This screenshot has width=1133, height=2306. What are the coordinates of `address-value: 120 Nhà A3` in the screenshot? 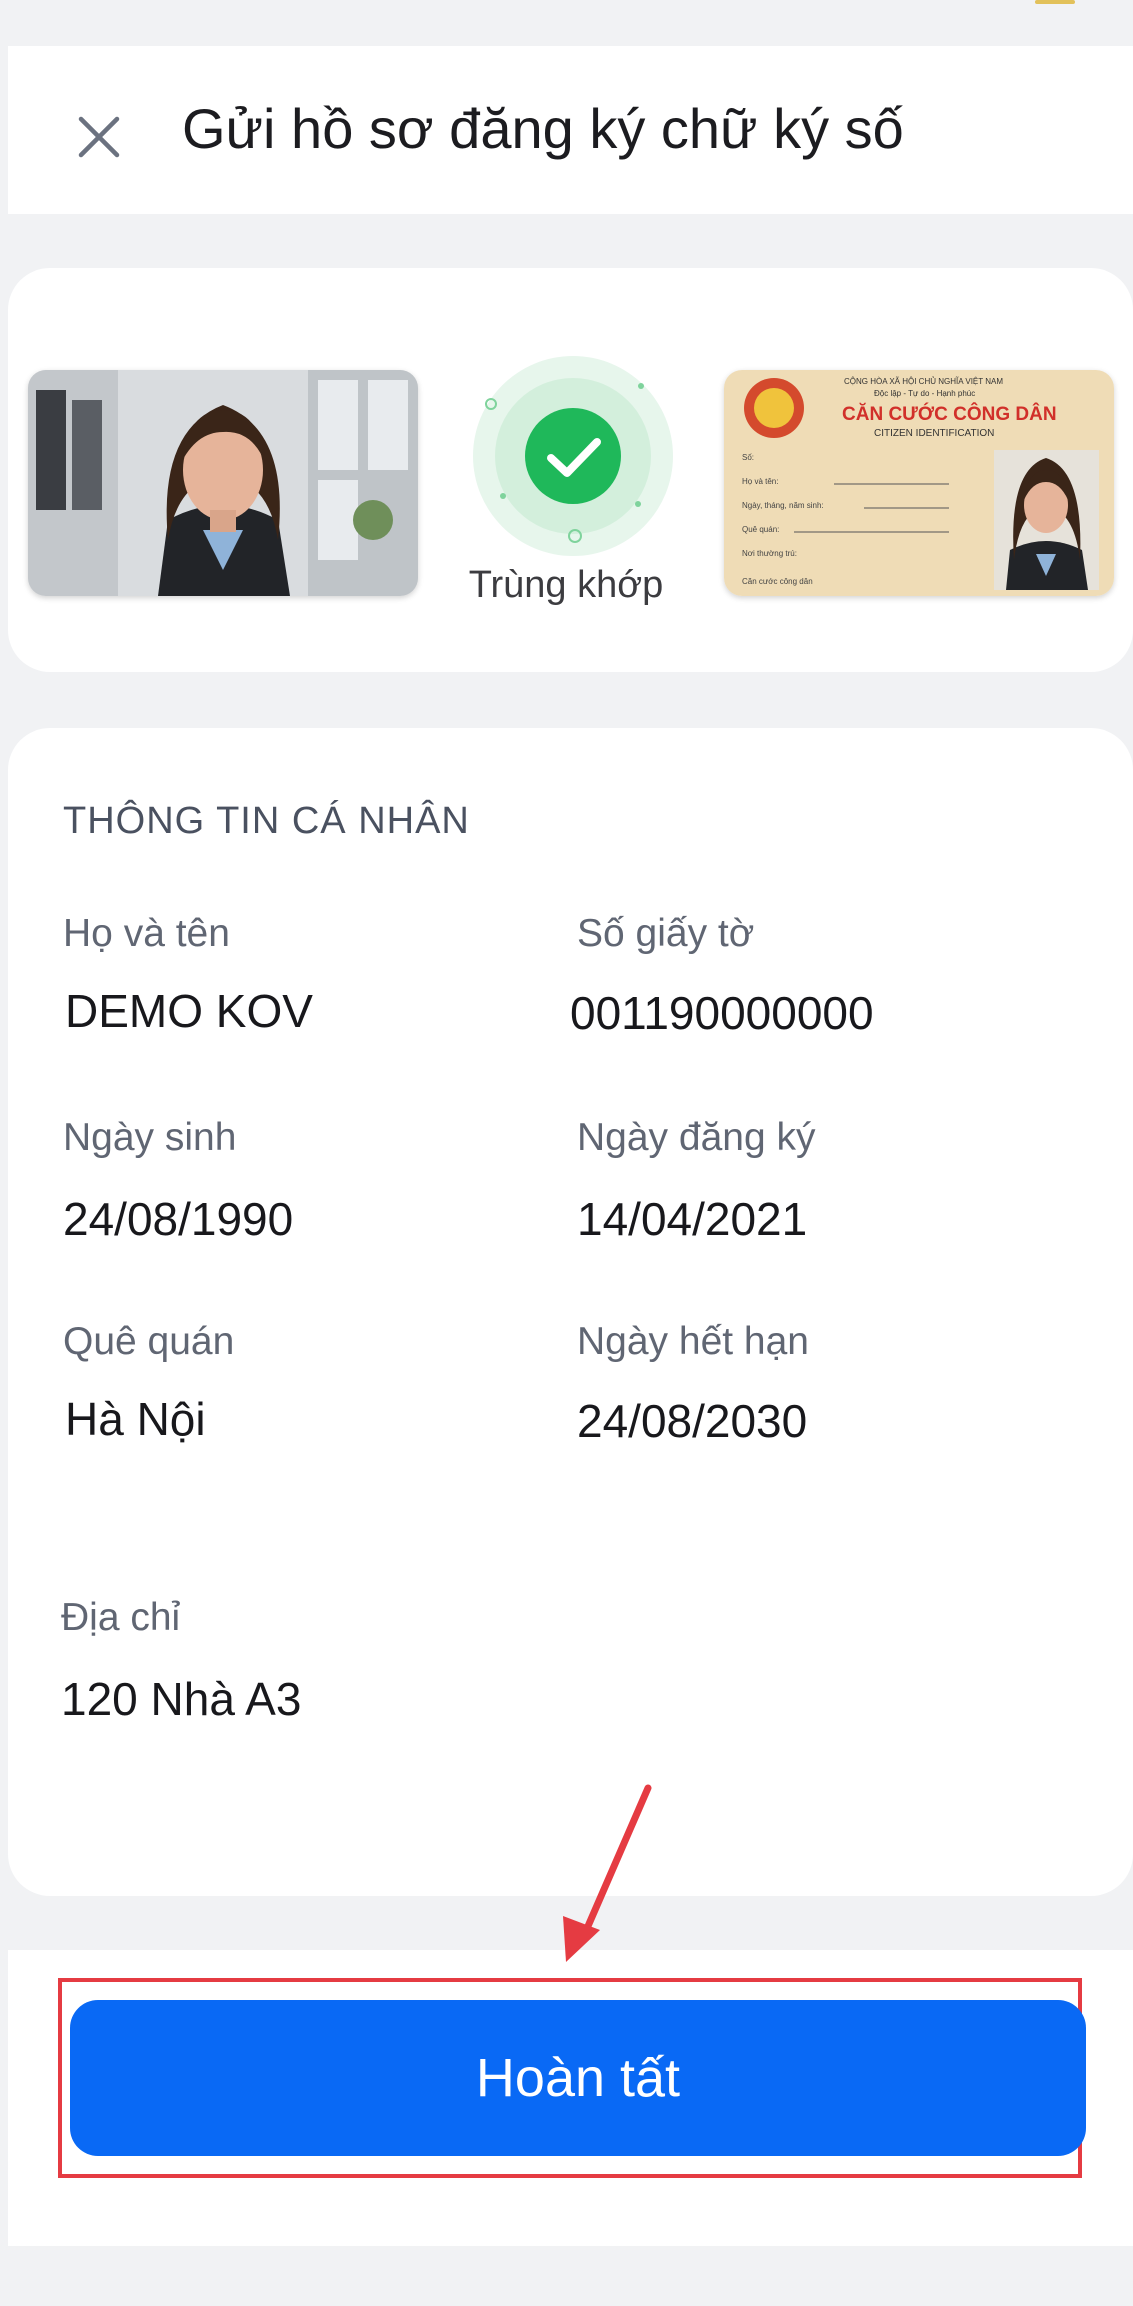 It's located at (181, 1699).